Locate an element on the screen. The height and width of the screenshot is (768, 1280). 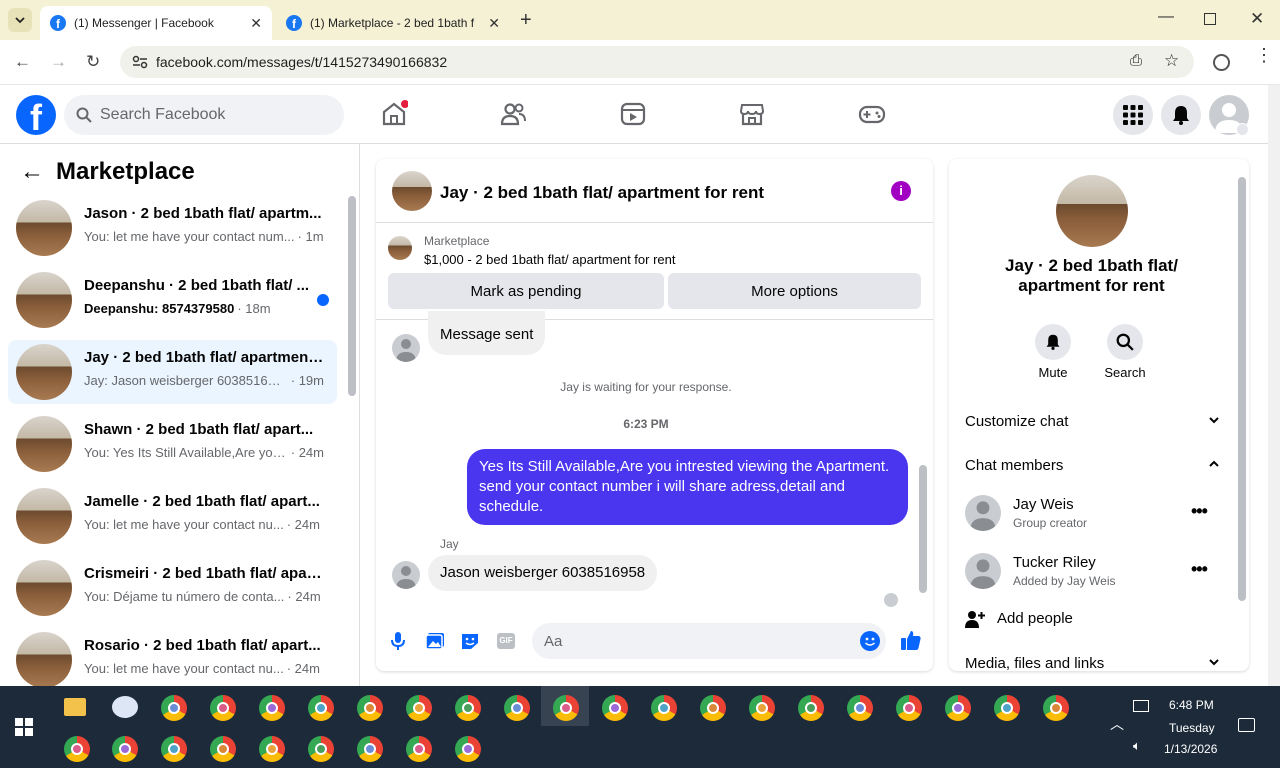
gaming-icon is located at coordinates (872, 114).